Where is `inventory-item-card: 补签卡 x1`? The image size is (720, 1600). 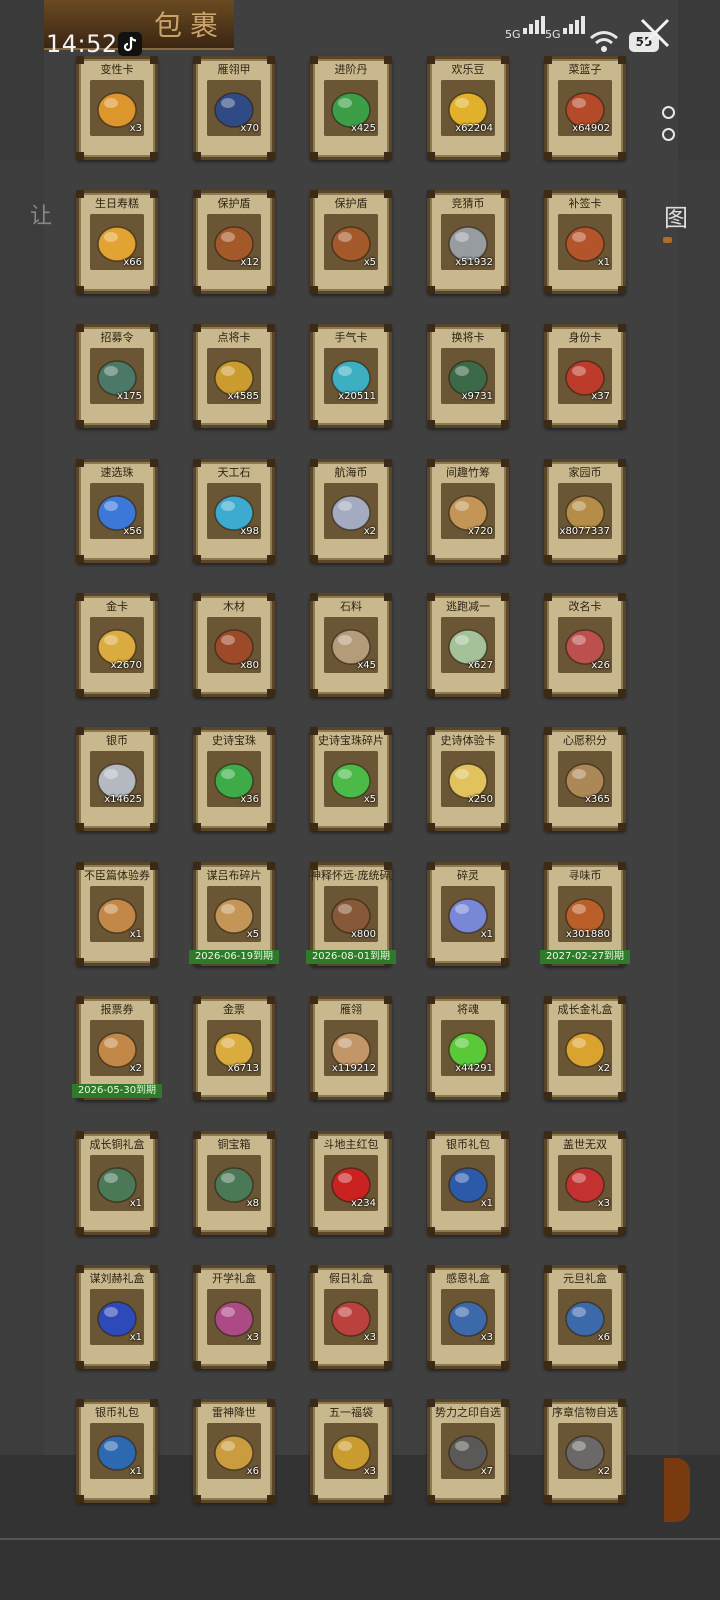
inventory-item-card: 补签卡 x1 is located at coordinates (585, 242).